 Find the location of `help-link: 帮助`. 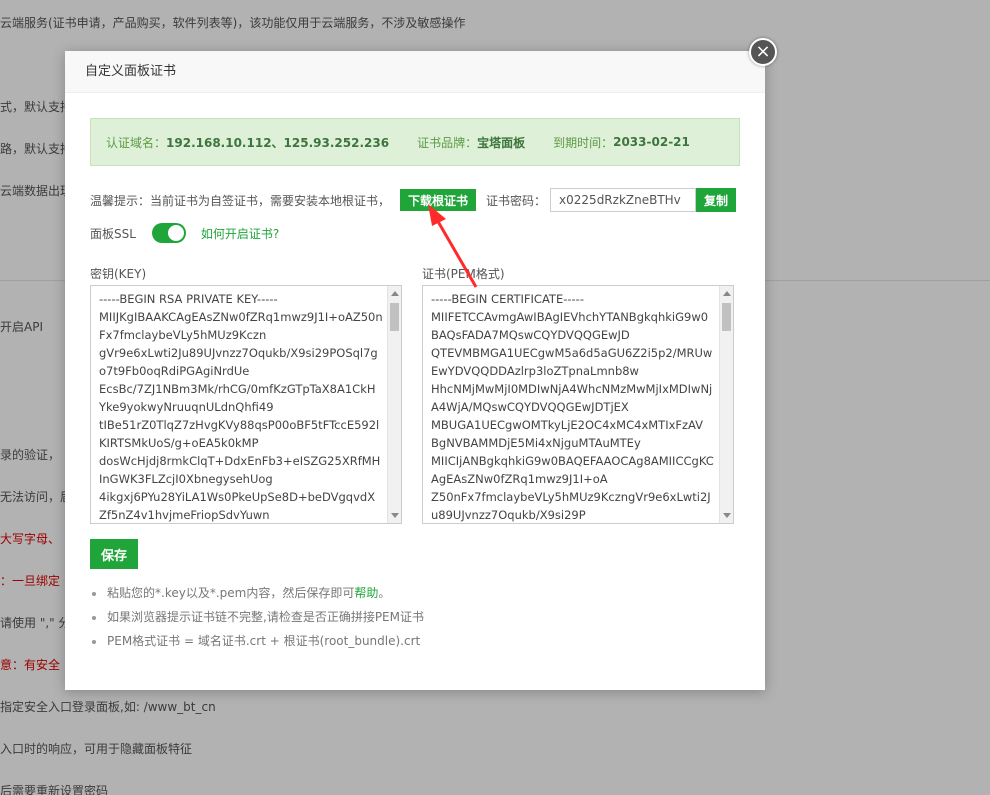

help-link: 帮助 is located at coordinates (366, 593).